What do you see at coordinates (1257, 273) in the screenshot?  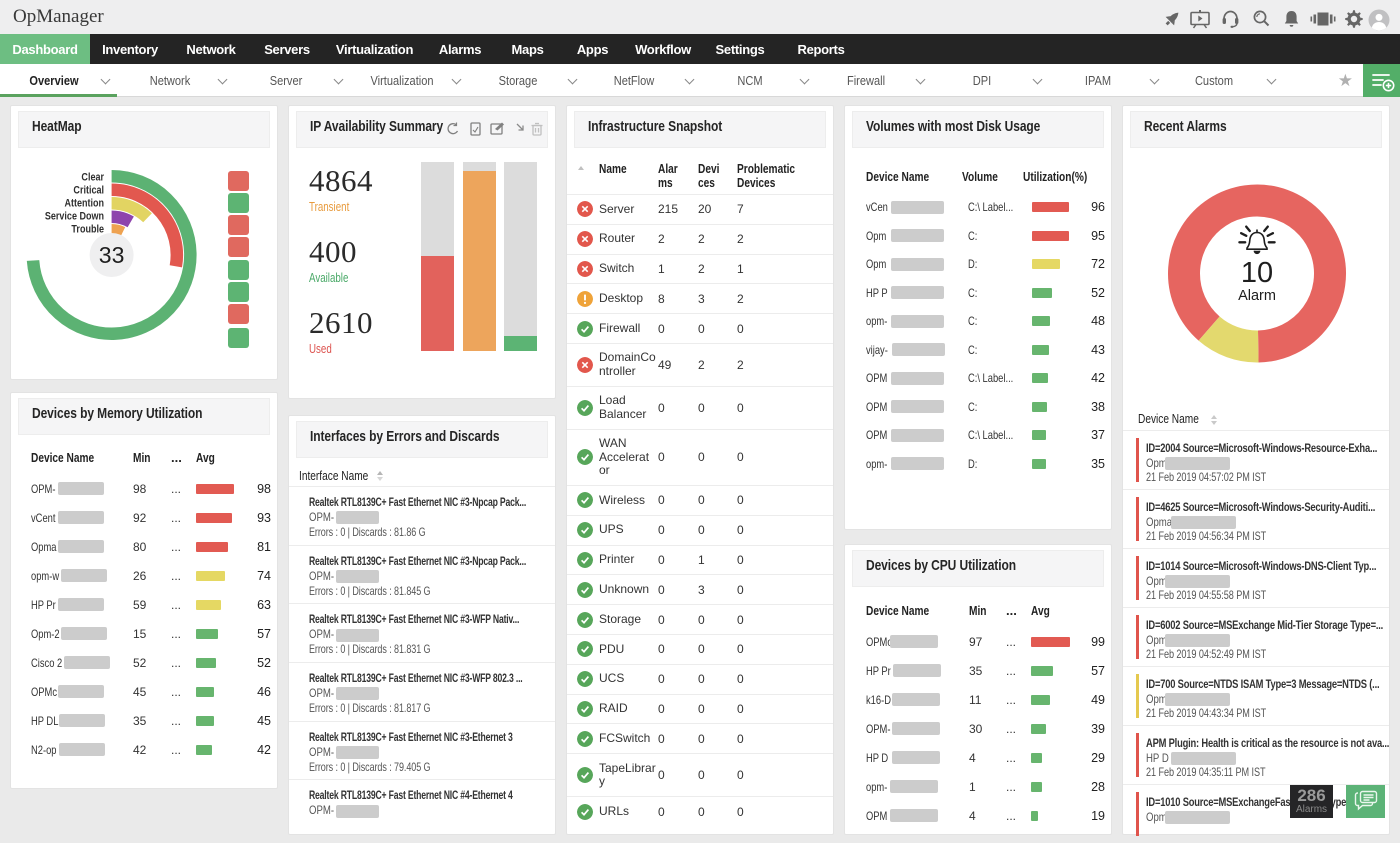 I see `svg-text: 10` at bounding box center [1257, 273].